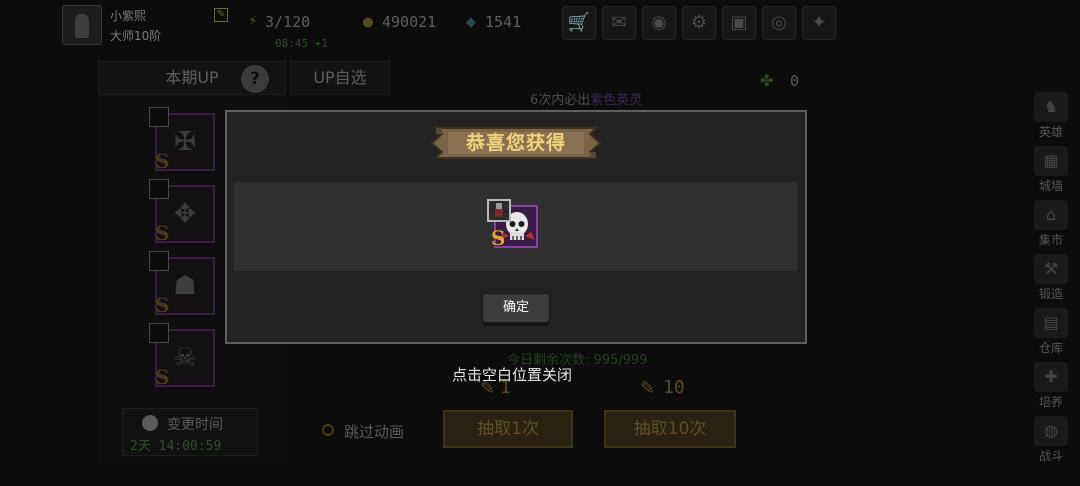 Image resolution: width=1080 pixels, height=486 pixels. I want to click on hero-figure-icon, so click(499, 210).